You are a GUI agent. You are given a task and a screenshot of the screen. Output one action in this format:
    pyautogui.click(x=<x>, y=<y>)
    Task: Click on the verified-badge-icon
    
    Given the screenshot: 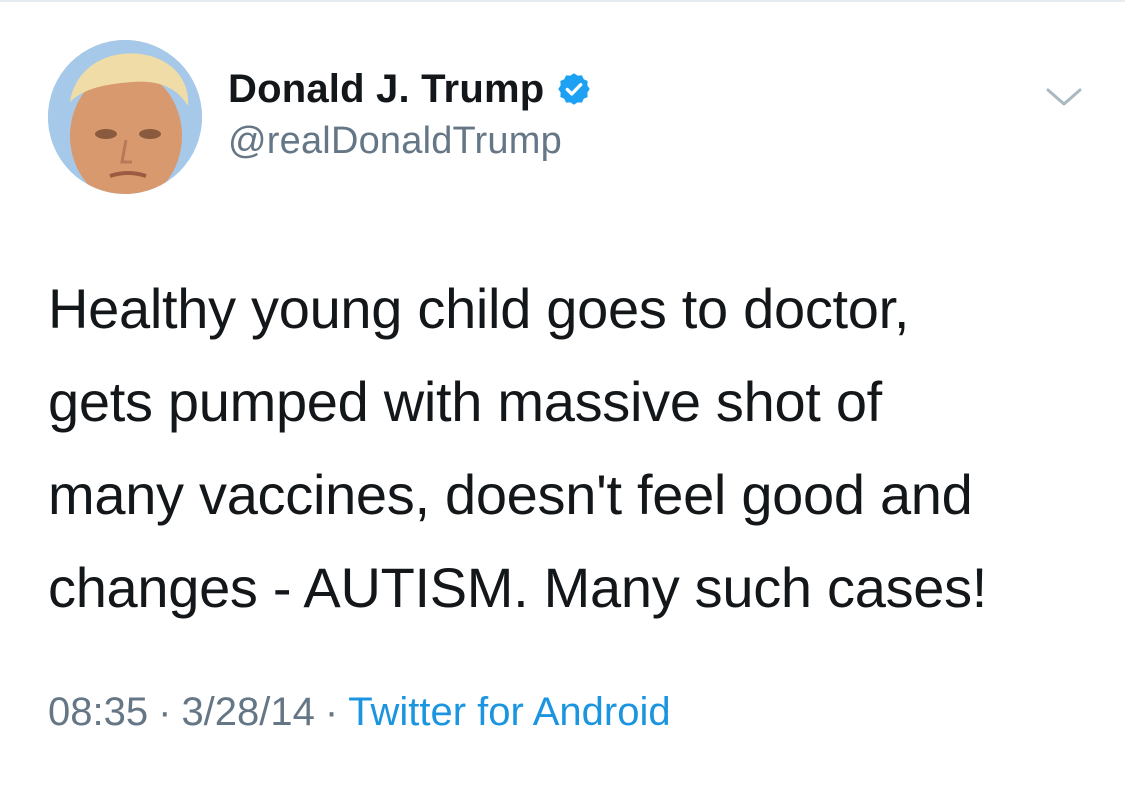 What is the action you would take?
    pyautogui.click(x=574, y=89)
    